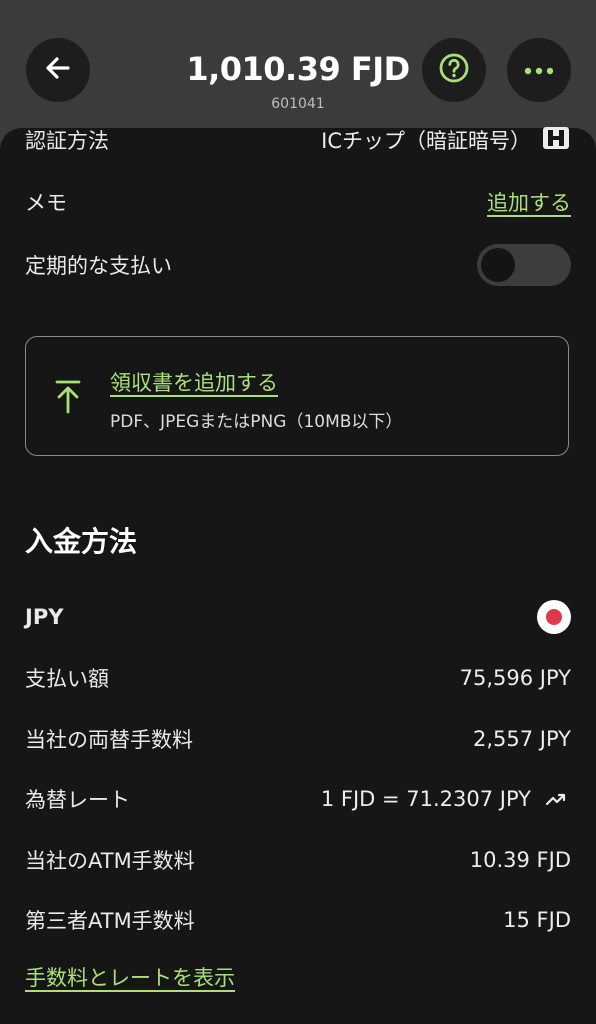 The width and height of the screenshot is (596, 1024). What do you see at coordinates (556, 799) in the screenshot?
I see `trend-up-icon` at bounding box center [556, 799].